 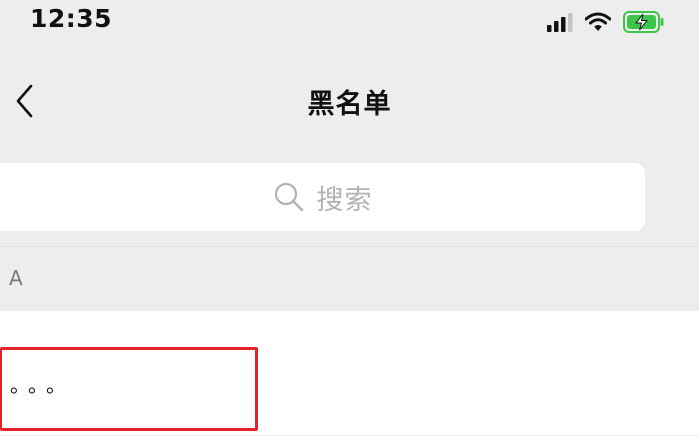 I want to click on search-input: 搜索, so click(x=322, y=197).